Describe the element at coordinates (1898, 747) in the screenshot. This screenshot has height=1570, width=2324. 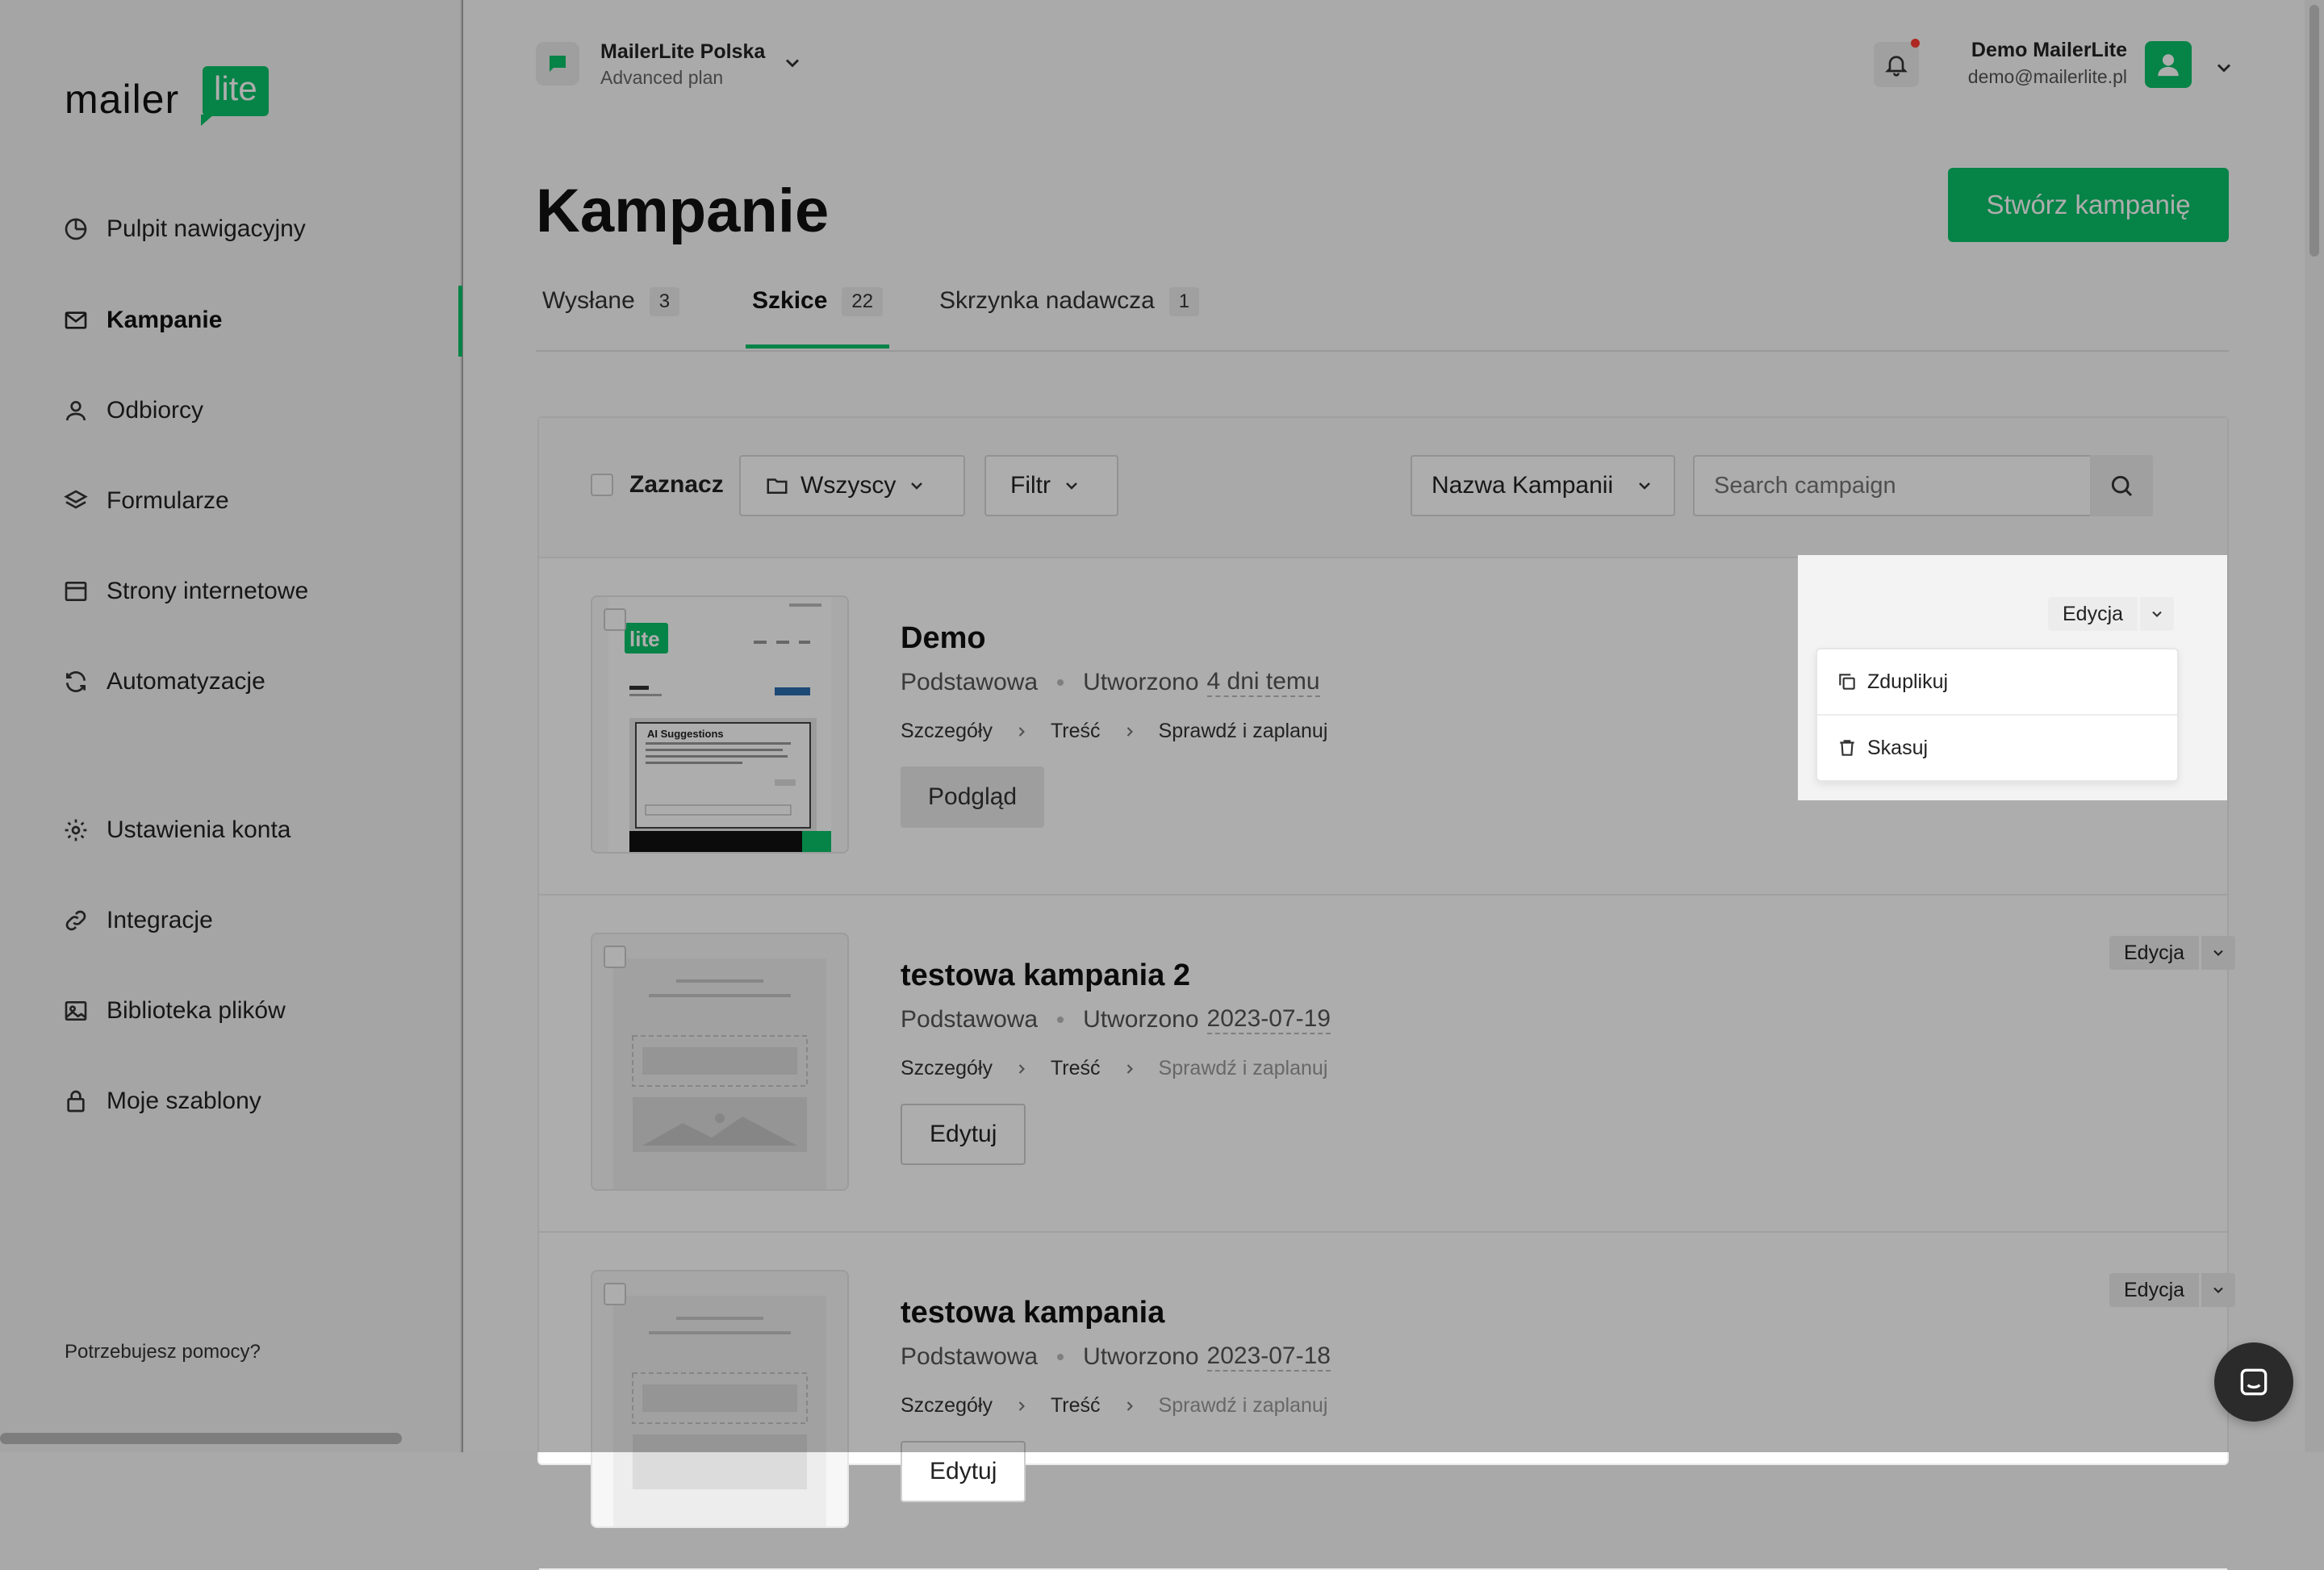
I see `menu-item-label: Skasuj` at that location.